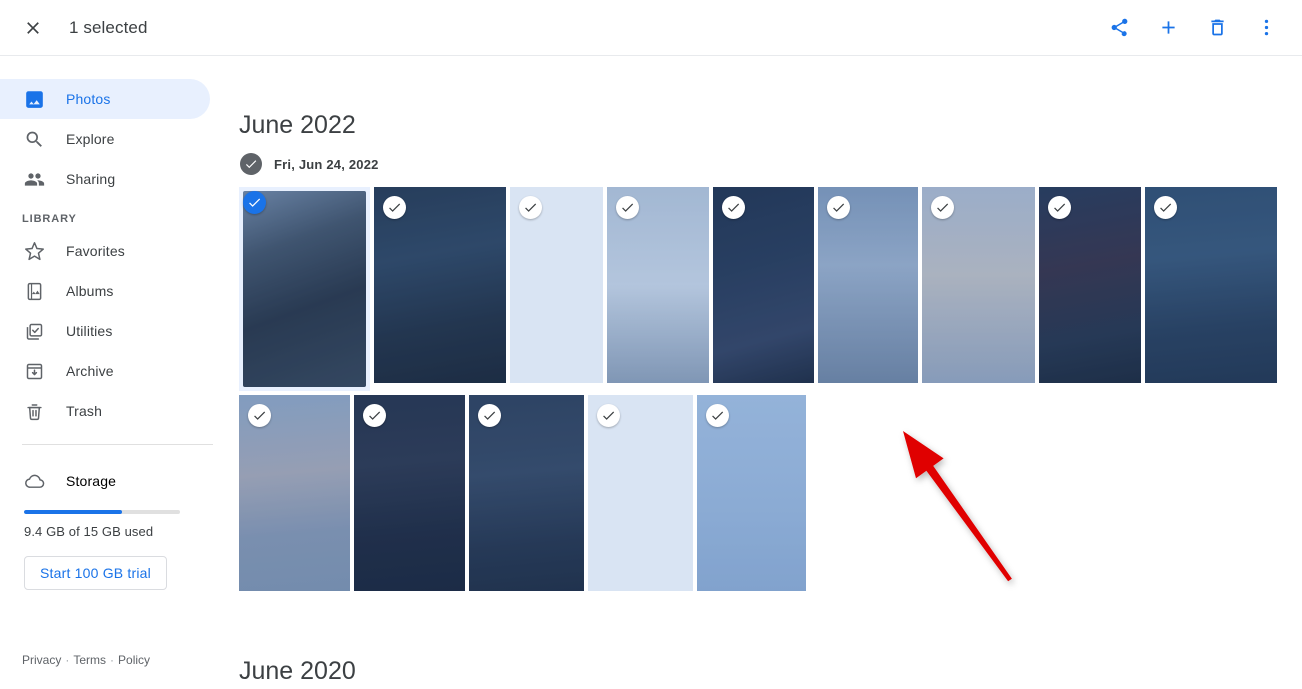 The image size is (1302, 689). Describe the element at coordinates (89, 660) in the screenshot. I see `terms-link: Terms` at that location.